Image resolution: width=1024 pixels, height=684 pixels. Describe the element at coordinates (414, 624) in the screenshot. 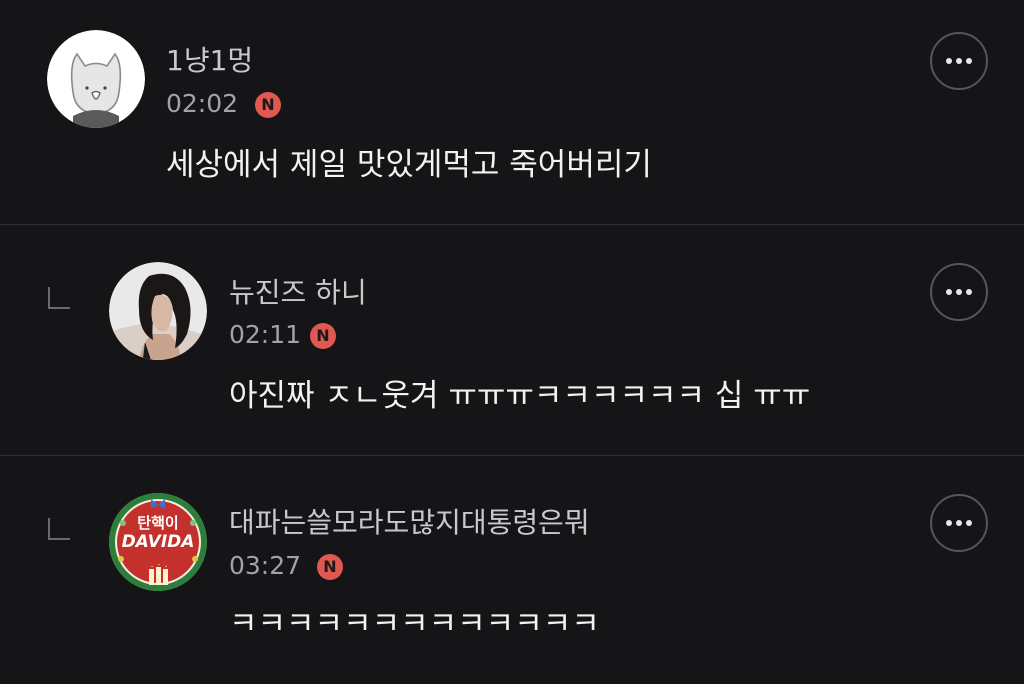

I see `comment-text: ㅋㅋㅋㅋㅋㅋㅋㅋㅋㅋㅋㅋㅋ` at that location.